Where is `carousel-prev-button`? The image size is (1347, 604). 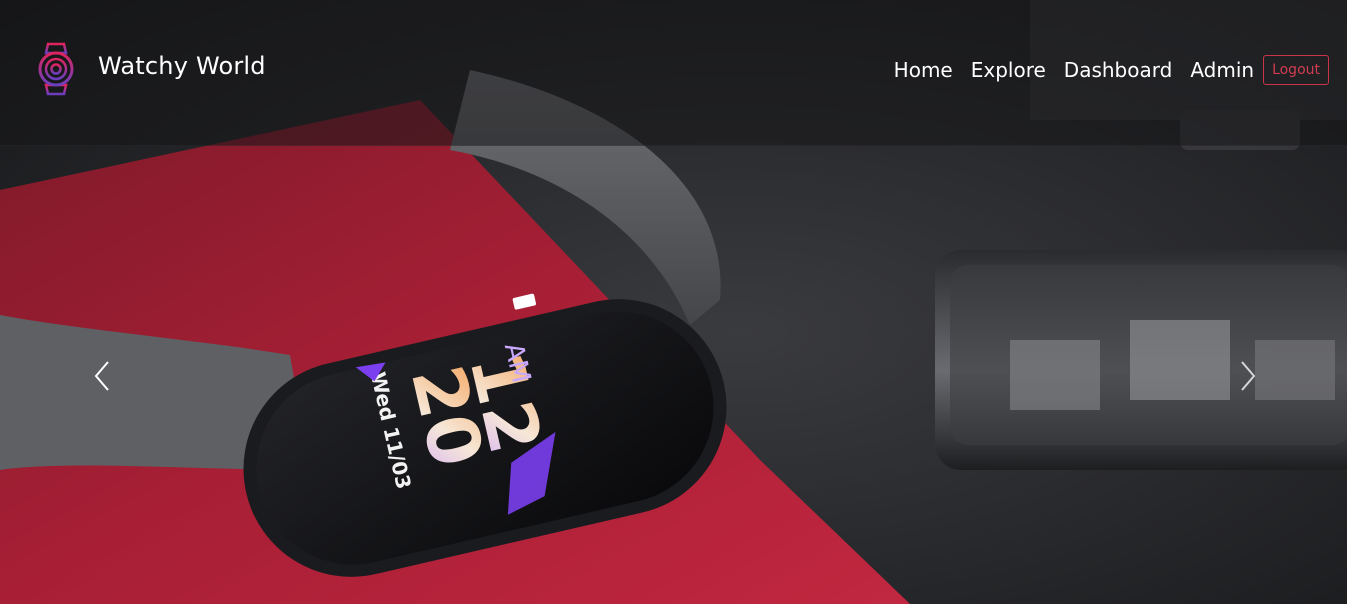
carousel-prev-button is located at coordinates (102, 376).